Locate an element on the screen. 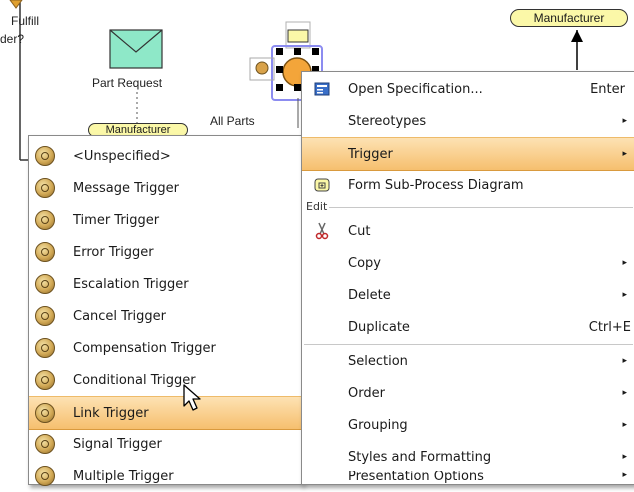 The image size is (634, 492). menu-item-message-trigger: Message Trigger is located at coordinates (165, 188).